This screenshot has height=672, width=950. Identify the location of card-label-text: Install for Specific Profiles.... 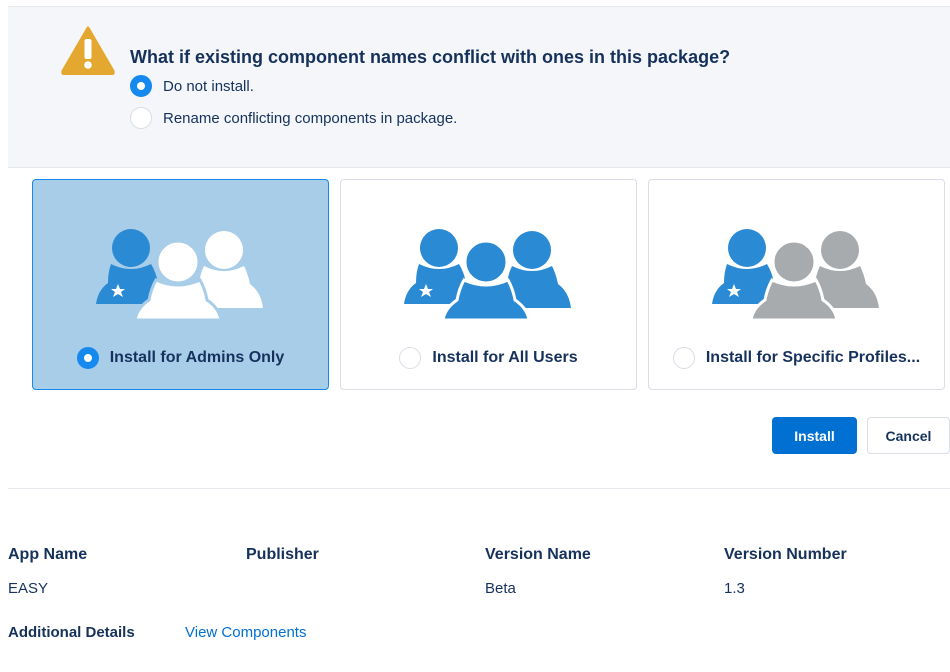
(813, 357).